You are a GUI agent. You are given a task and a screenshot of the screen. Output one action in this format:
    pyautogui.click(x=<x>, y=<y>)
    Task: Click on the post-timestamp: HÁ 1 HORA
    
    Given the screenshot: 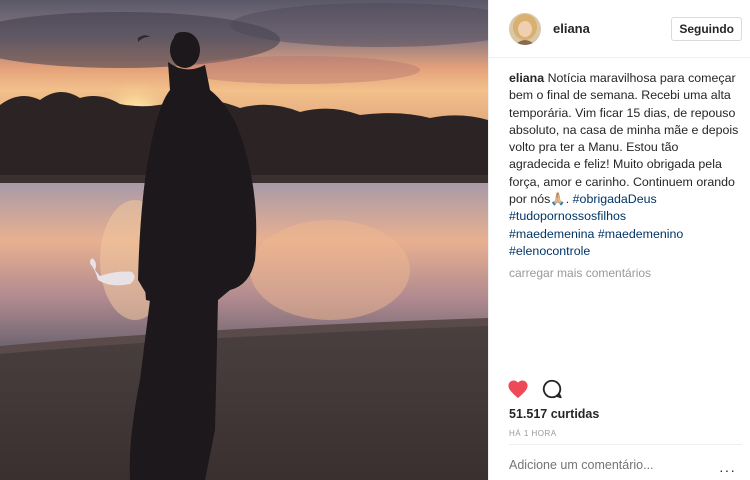 What is the action you would take?
    pyautogui.click(x=533, y=433)
    